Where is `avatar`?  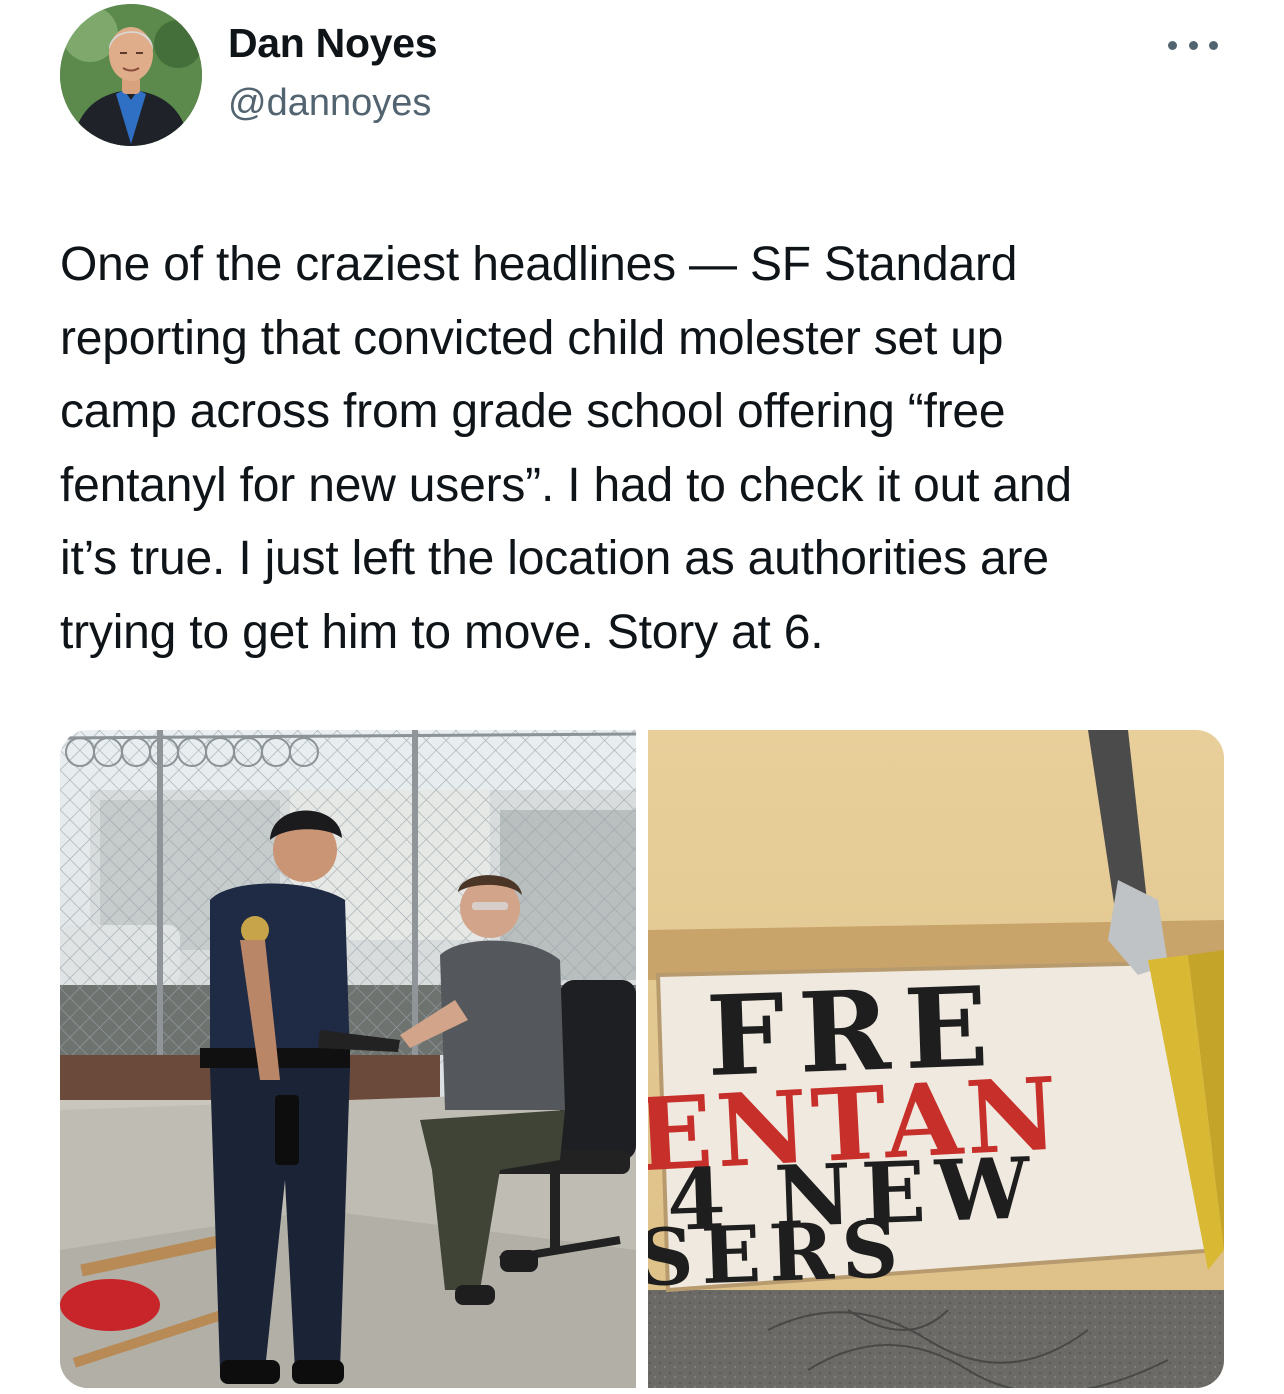
avatar is located at coordinates (131, 75).